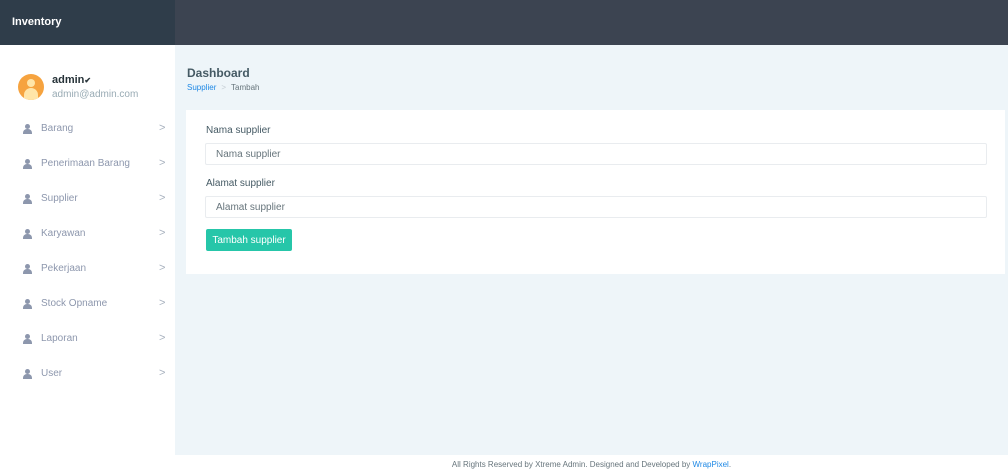 This screenshot has width=1008, height=474. I want to click on nama-supplier-input, so click(596, 154).